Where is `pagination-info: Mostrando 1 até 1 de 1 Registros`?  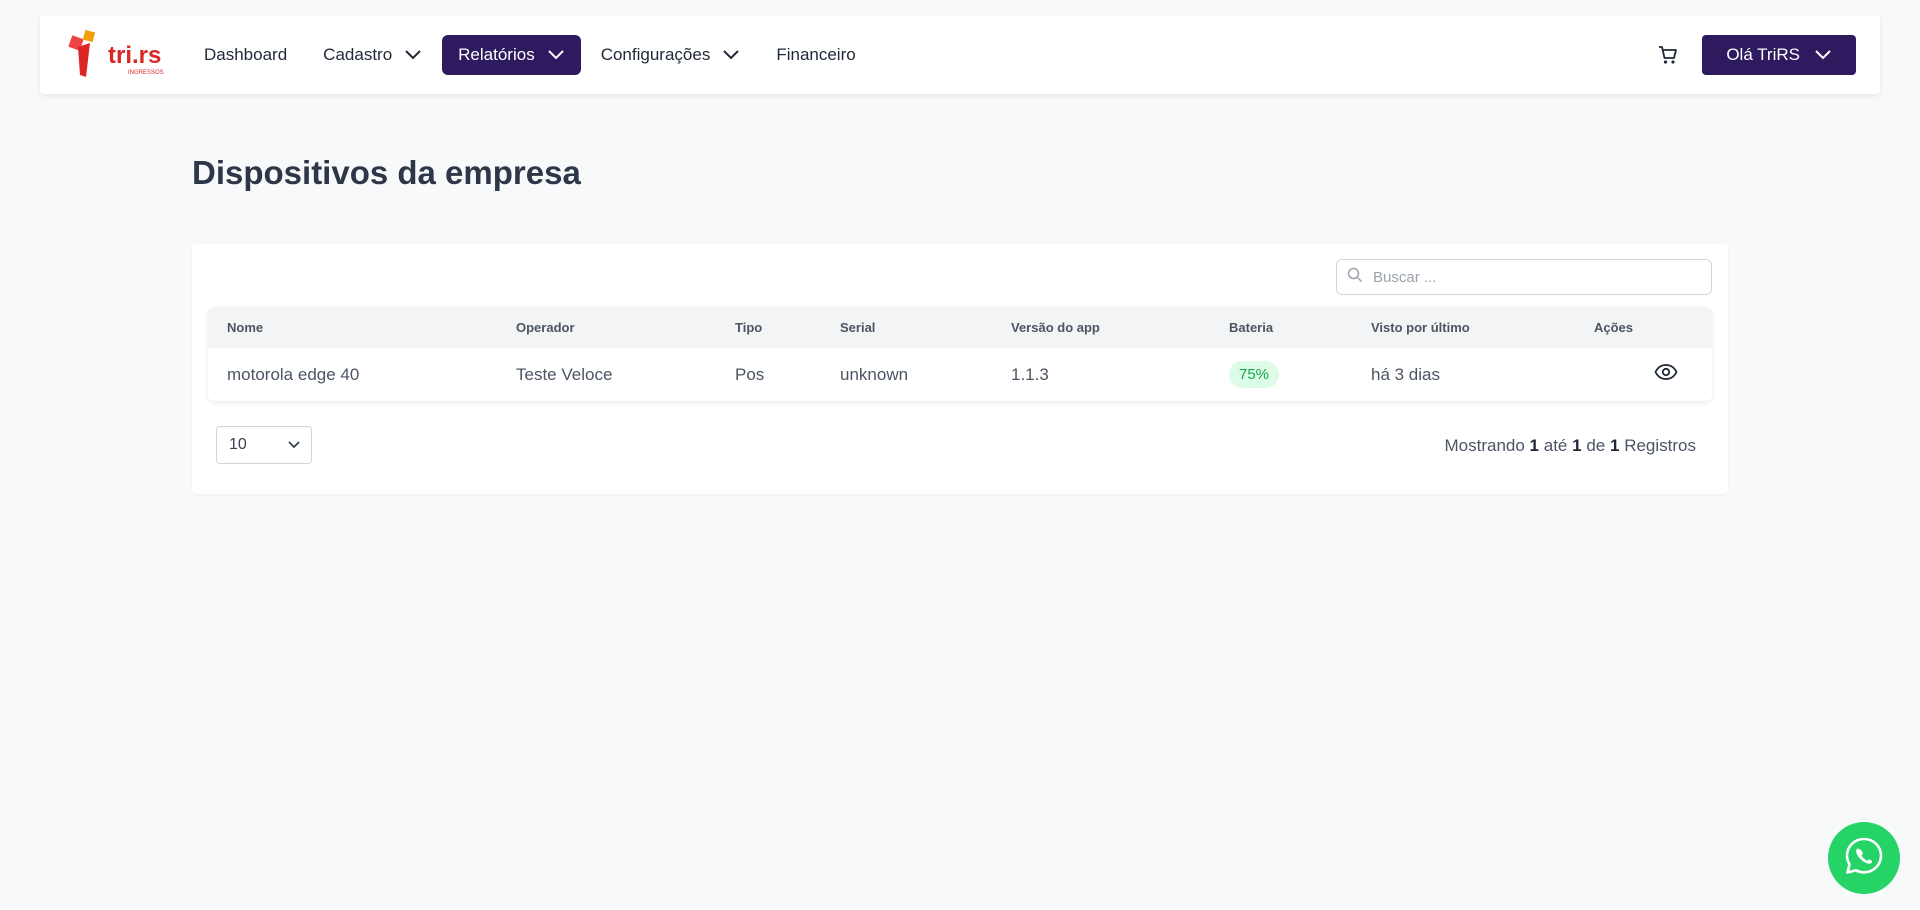
pagination-info: Mostrando 1 até 1 de 1 Registros is located at coordinates (1570, 446).